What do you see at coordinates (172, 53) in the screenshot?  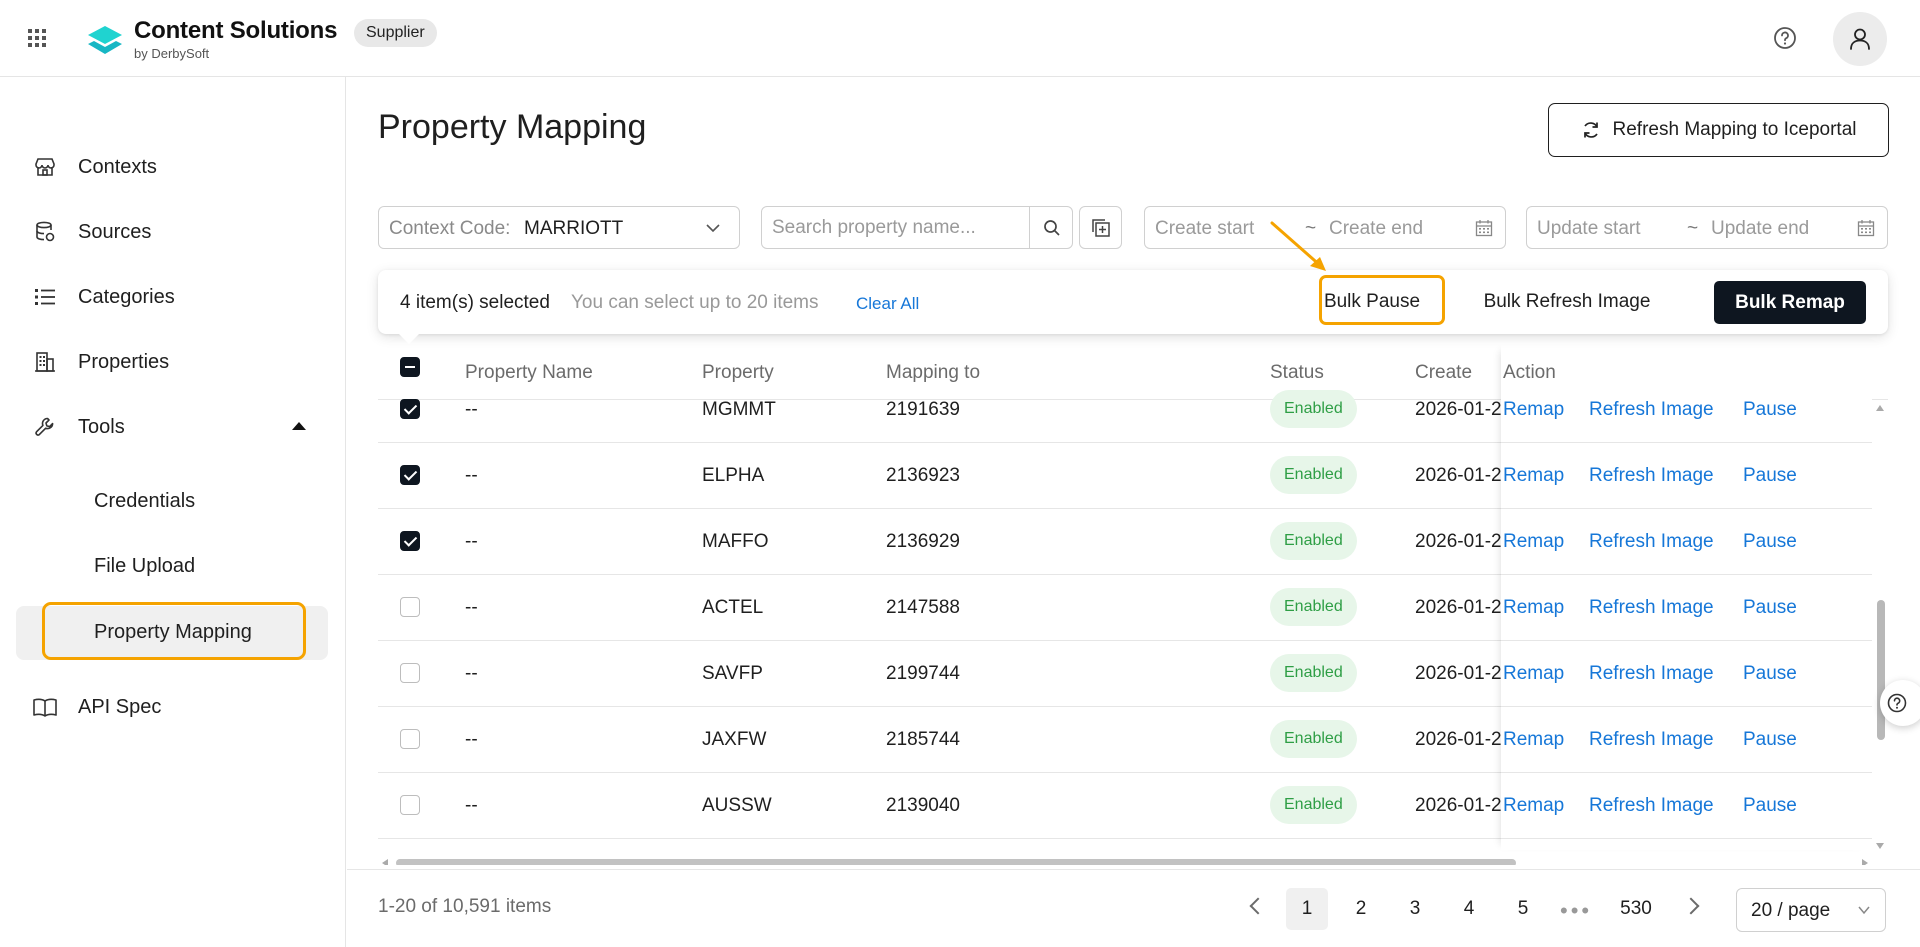 I see `brand-subtitle: by DerbySoft` at bounding box center [172, 53].